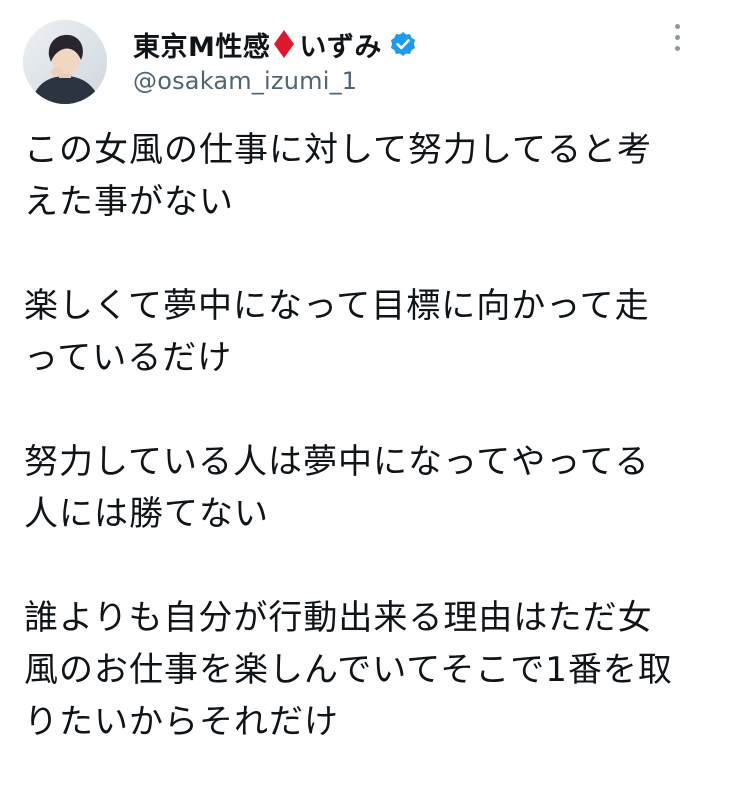  What do you see at coordinates (338, 150) in the screenshot?
I see `tweet-line: この女風の仕事に対して努力してると考` at bounding box center [338, 150].